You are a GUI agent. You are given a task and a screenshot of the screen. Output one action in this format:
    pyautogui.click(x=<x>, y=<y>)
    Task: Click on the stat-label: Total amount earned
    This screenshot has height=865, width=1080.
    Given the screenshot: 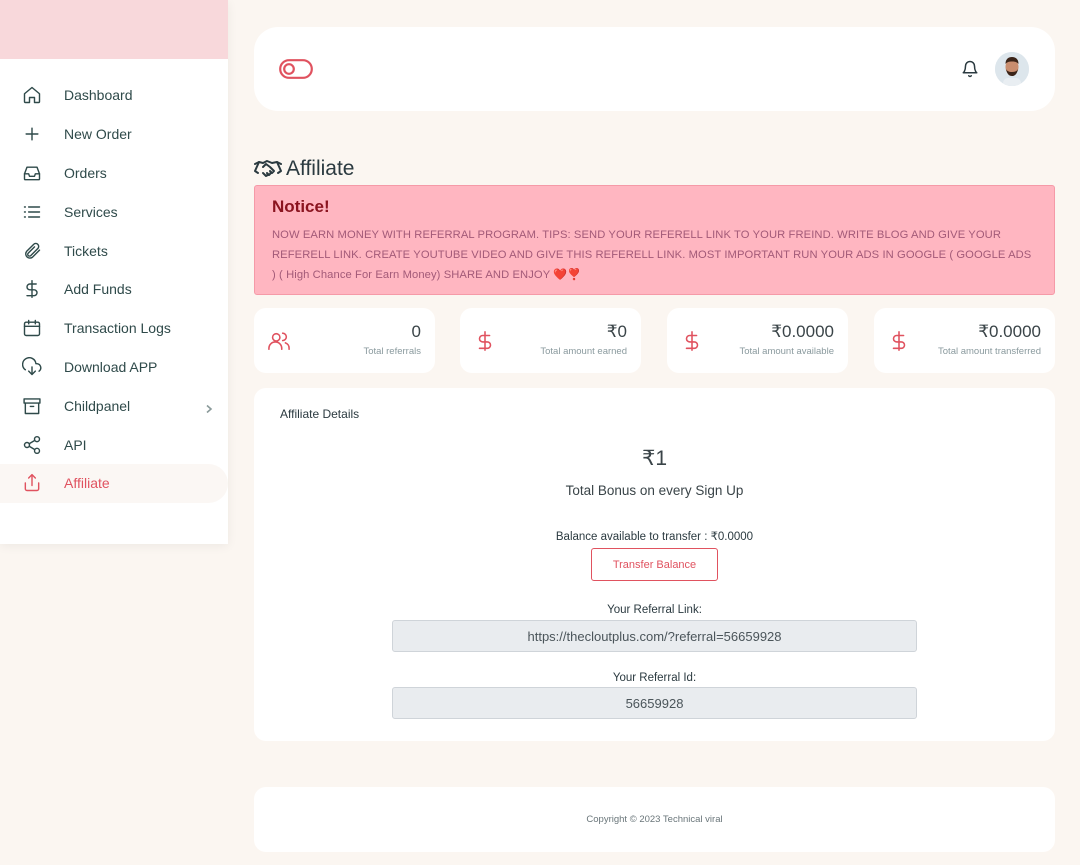 What is the action you would take?
    pyautogui.click(x=583, y=351)
    